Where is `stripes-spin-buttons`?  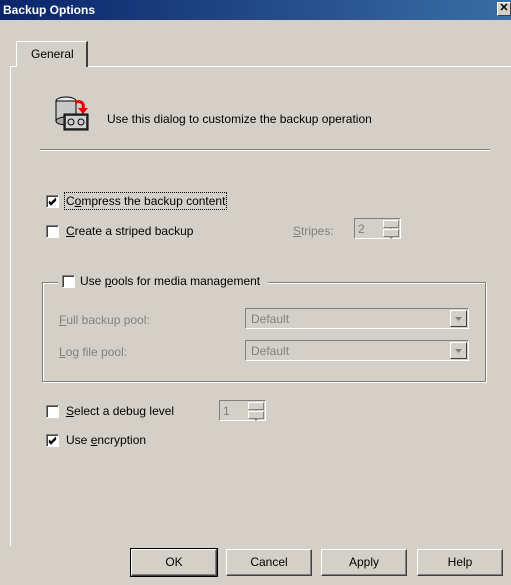 stripes-spin-buttons is located at coordinates (391, 229).